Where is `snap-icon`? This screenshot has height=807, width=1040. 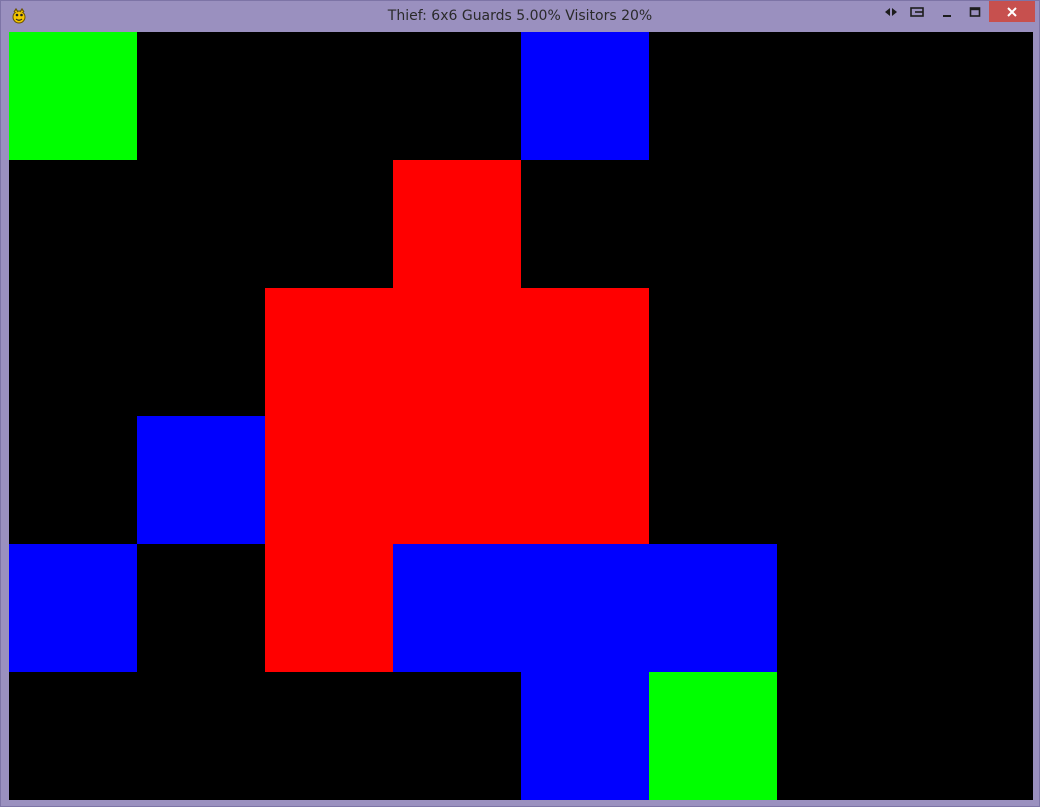
snap-icon is located at coordinates (917, 12).